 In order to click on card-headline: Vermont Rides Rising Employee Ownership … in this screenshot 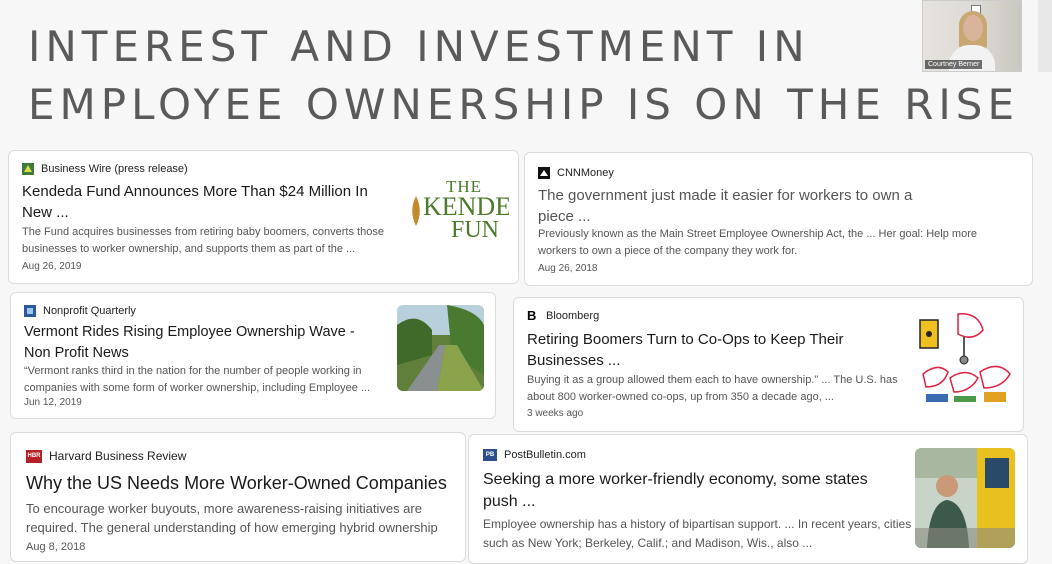, I will do `click(204, 343)`.